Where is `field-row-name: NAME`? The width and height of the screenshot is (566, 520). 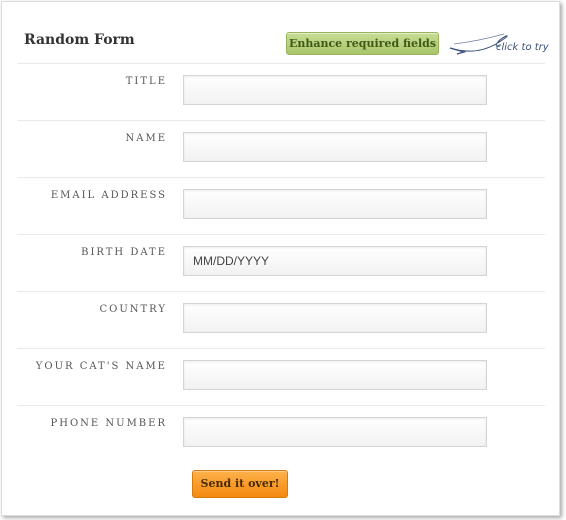 field-row-name: NAME is located at coordinates (281, 149).